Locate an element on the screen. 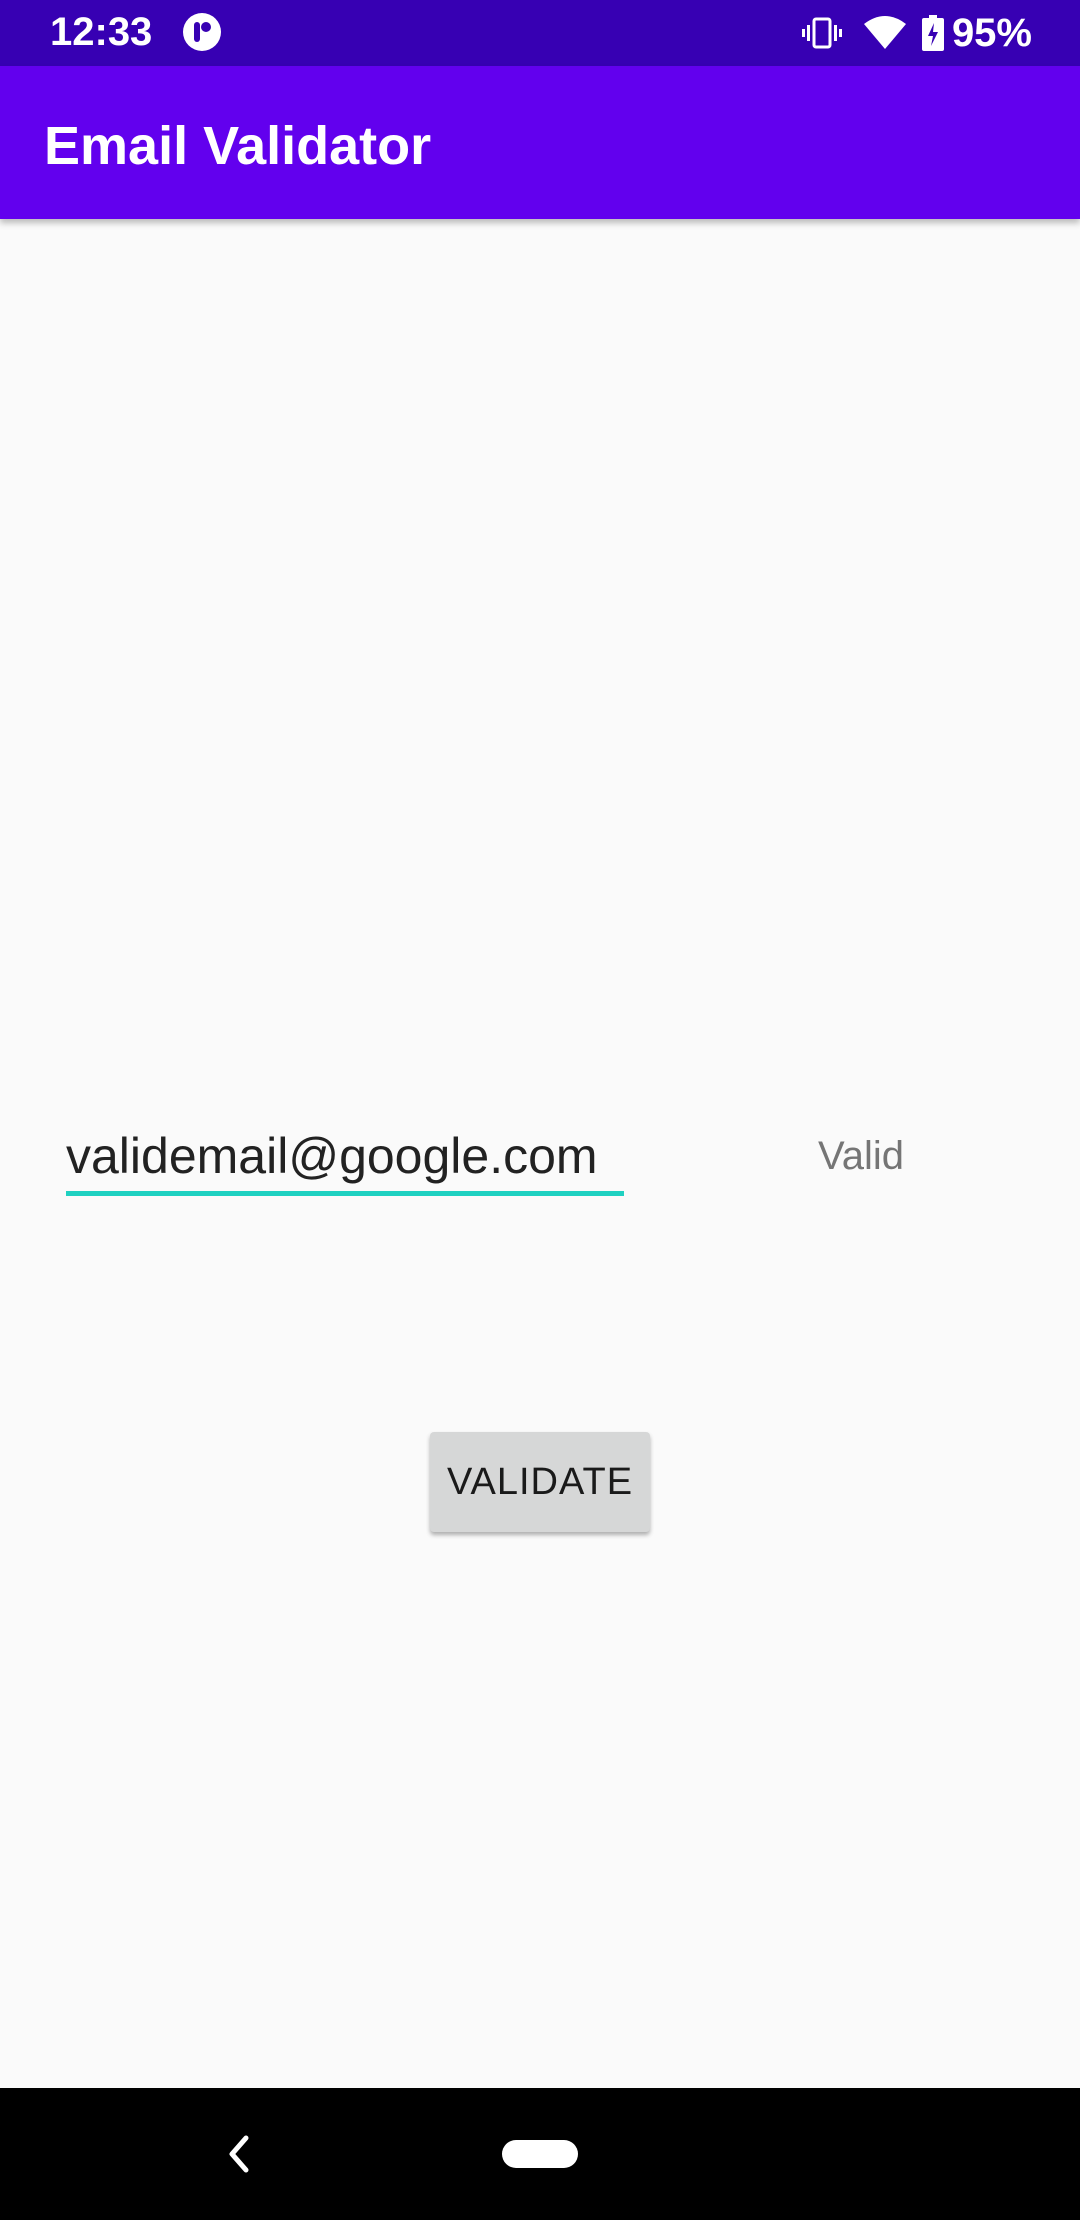  vibrate-icon is located at coordinates (821, 33).